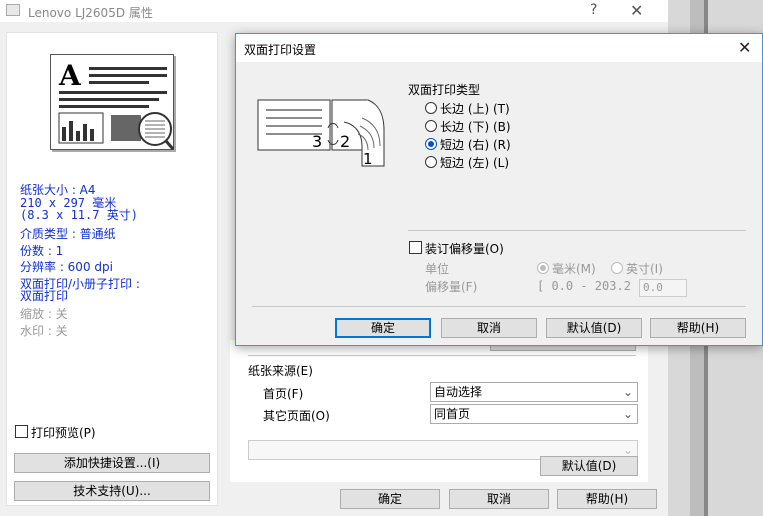 This screenshot has height=516, width=763. Describe the element at coordinates (534, 392) in the screenshot. I see `first-page-select: 自动选择 ⌄` at that location.